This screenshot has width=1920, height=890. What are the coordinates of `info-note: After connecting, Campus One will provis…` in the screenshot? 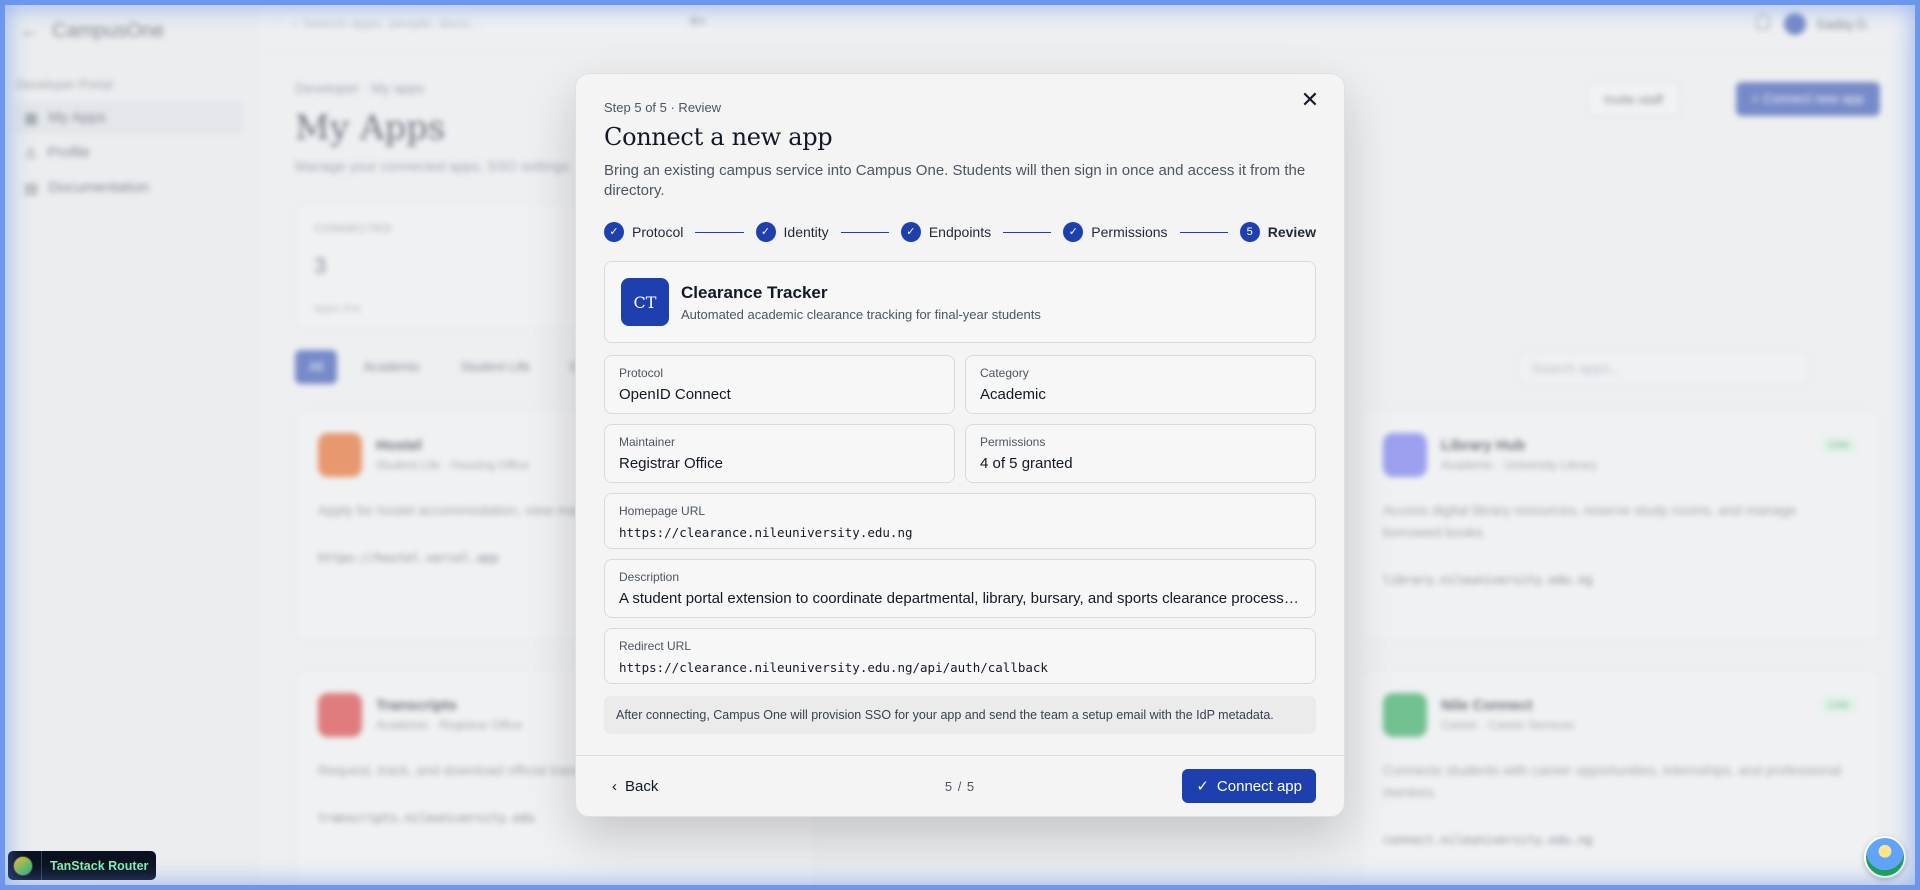 It's located at (960, 715).